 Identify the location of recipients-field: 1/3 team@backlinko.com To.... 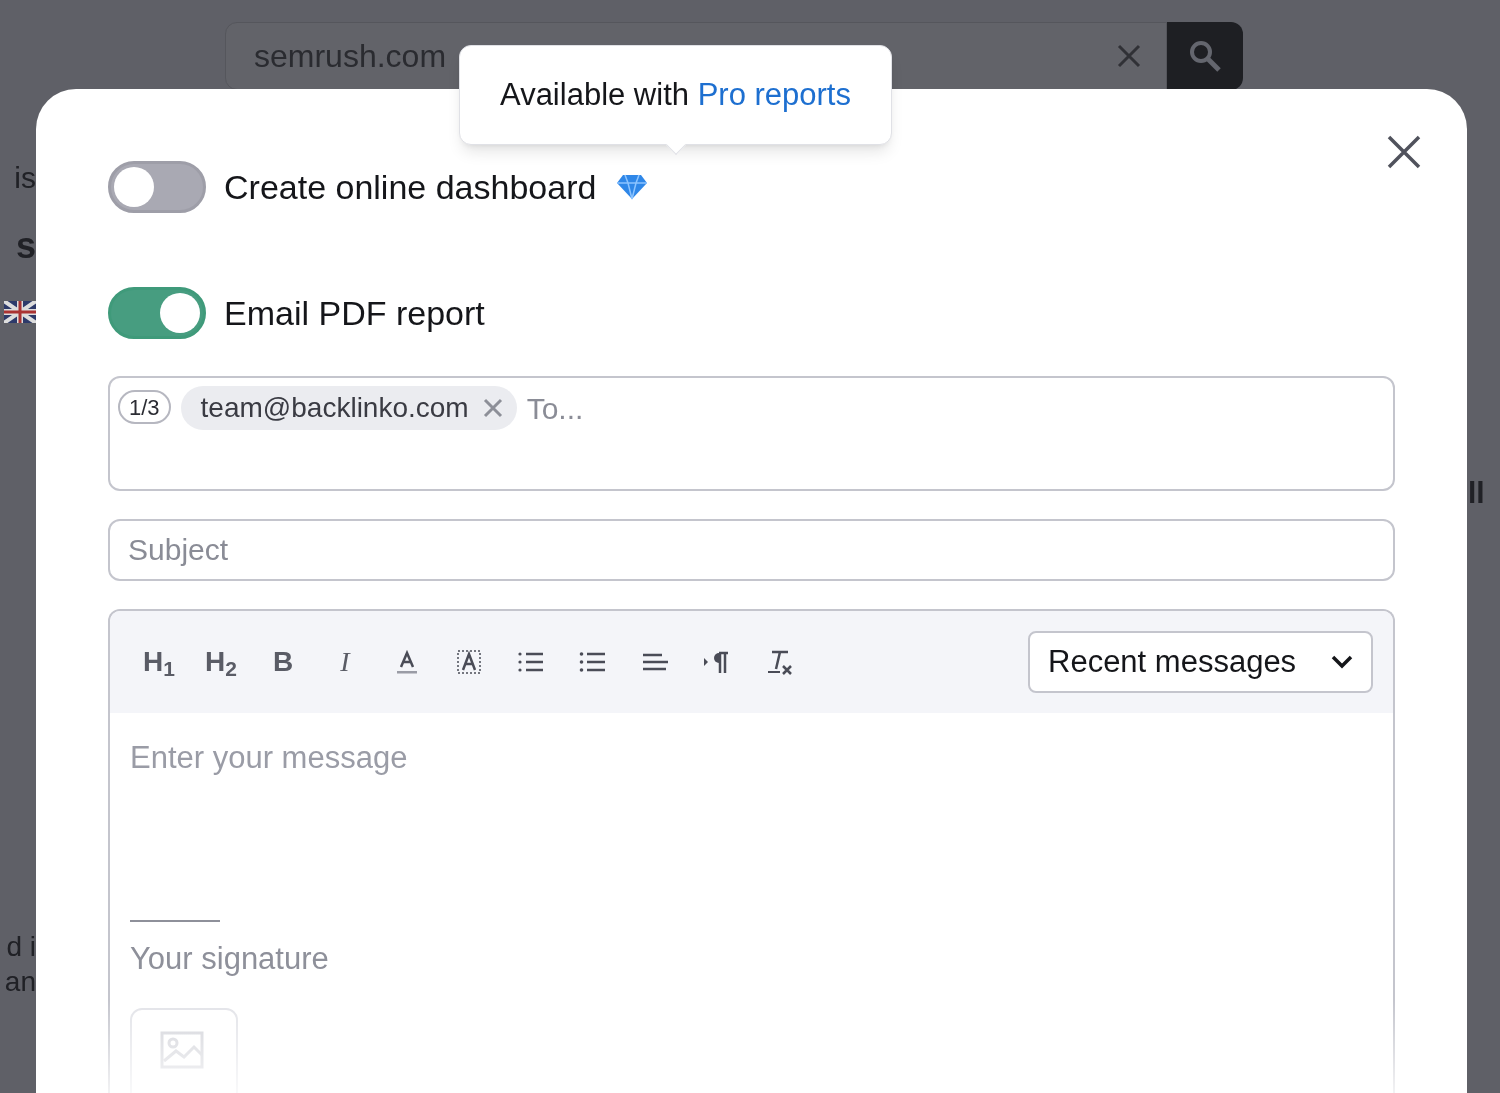
(751, 433).